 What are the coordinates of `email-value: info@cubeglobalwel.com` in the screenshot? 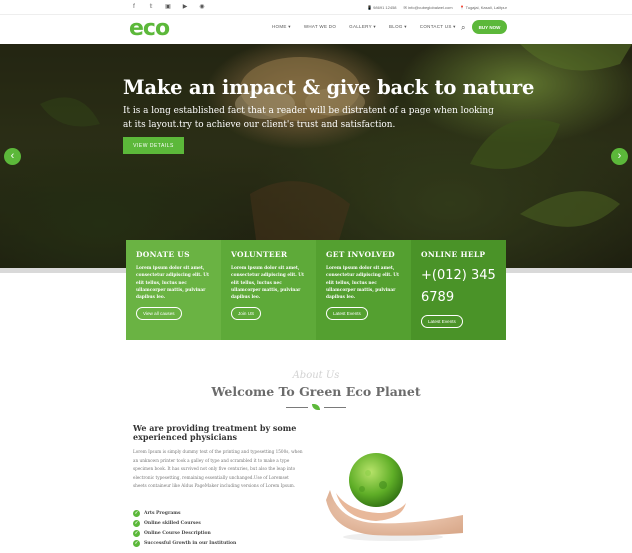 It's located at (430, 7).